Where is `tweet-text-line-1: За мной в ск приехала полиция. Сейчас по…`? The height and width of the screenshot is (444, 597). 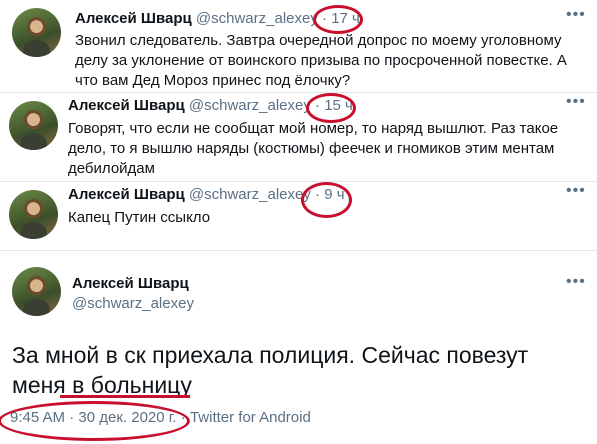
tweet-text-line-1: За мной в ск приехала полиция. Сейчас по… is located at coordinates (270, 355).